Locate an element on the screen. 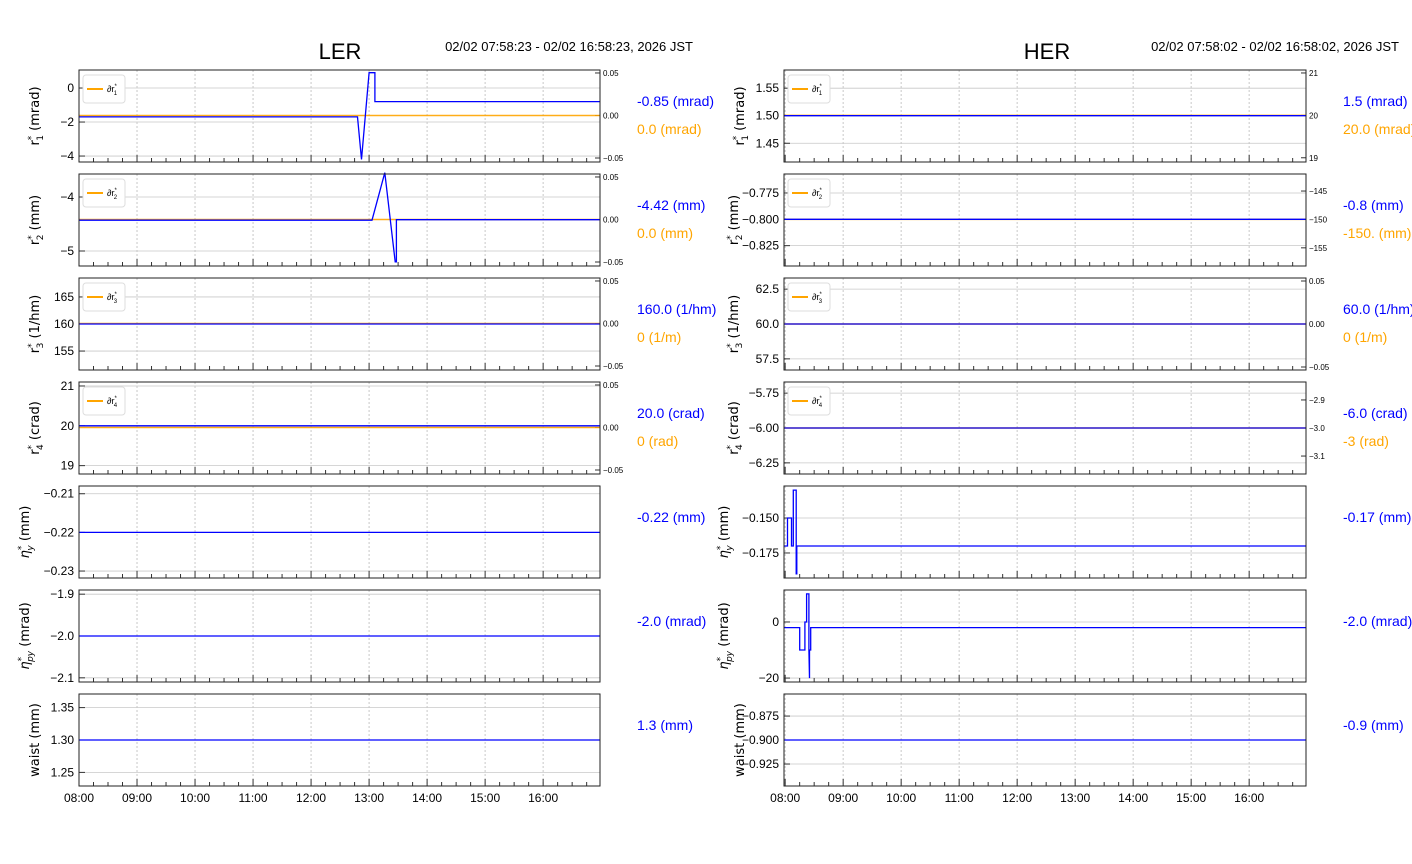  current-value: -0.85 (mrad) is located at coordinates (675, 101).